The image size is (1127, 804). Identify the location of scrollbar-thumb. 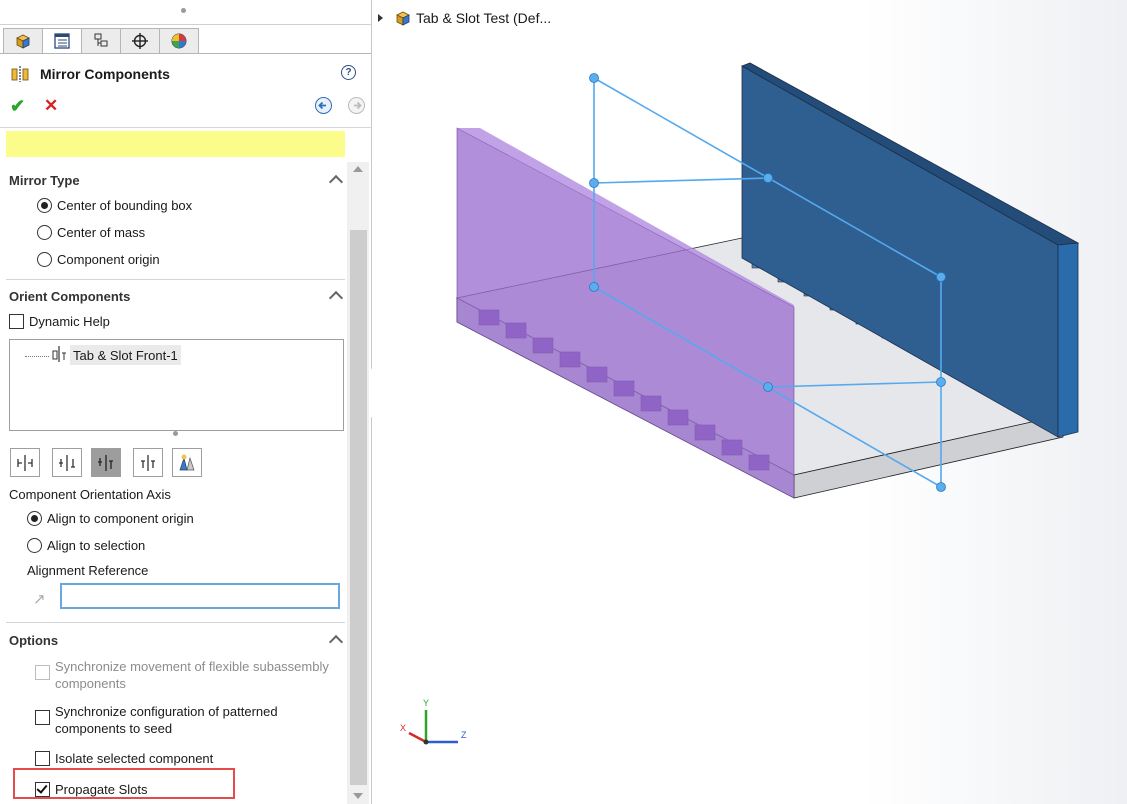
(358, 507).